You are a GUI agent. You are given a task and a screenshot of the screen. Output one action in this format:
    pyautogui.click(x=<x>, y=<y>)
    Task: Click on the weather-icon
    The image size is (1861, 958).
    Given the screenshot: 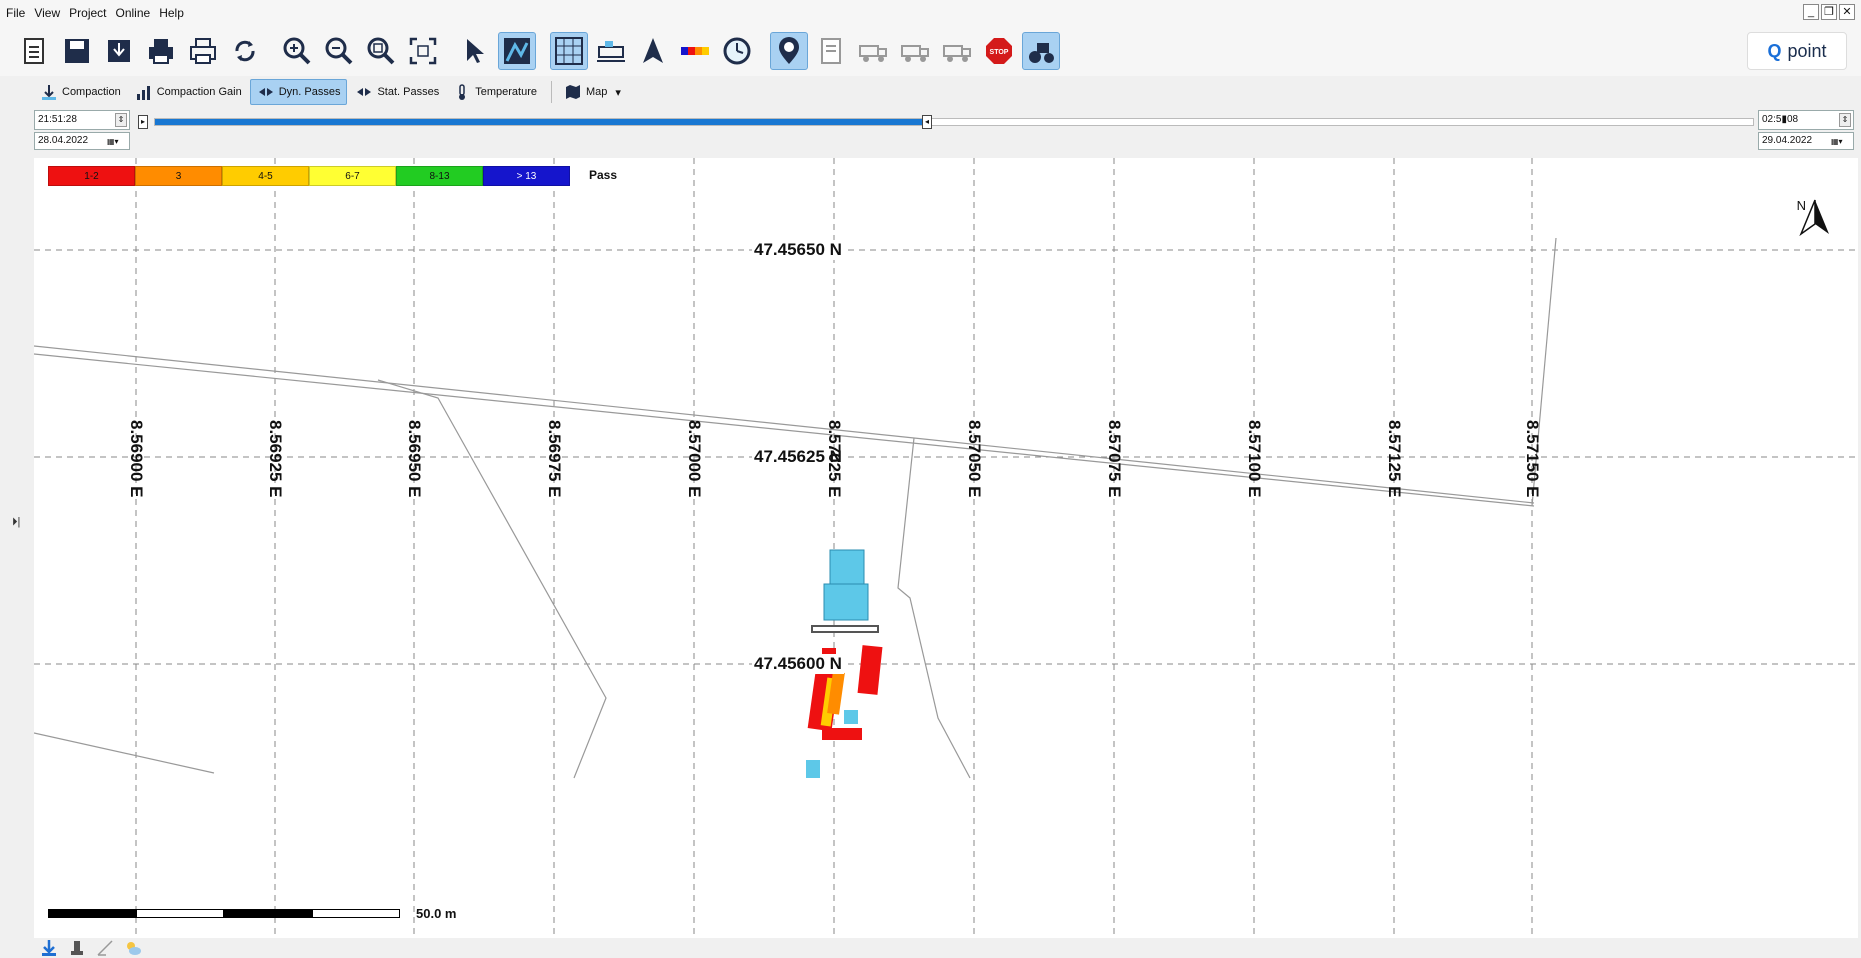 What is the action you would take?
    pyautogui.click(x=133, y=948)
    